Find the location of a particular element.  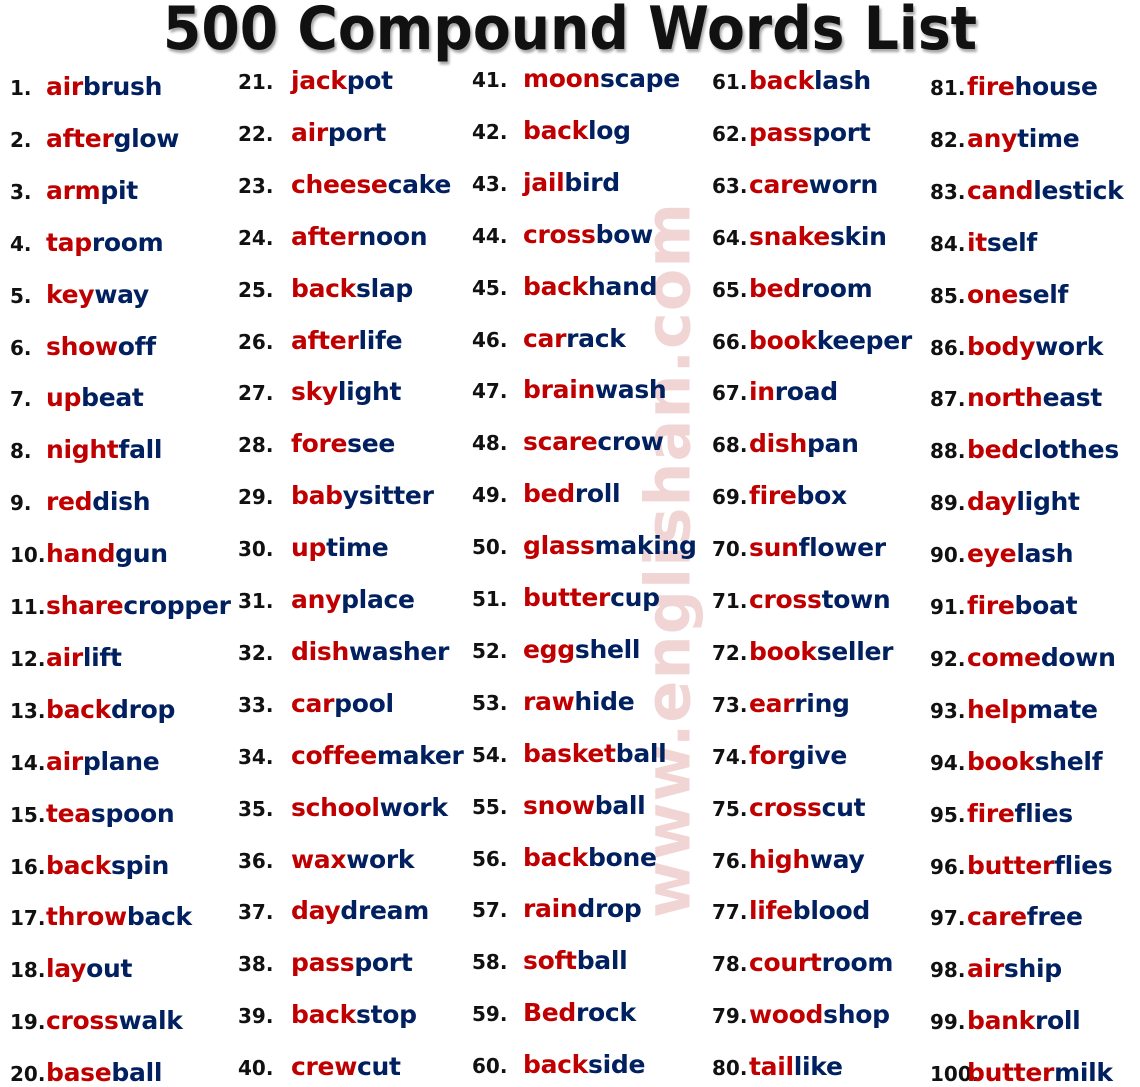

list-item: 65.bedroom is located at coordinates (792, 288).